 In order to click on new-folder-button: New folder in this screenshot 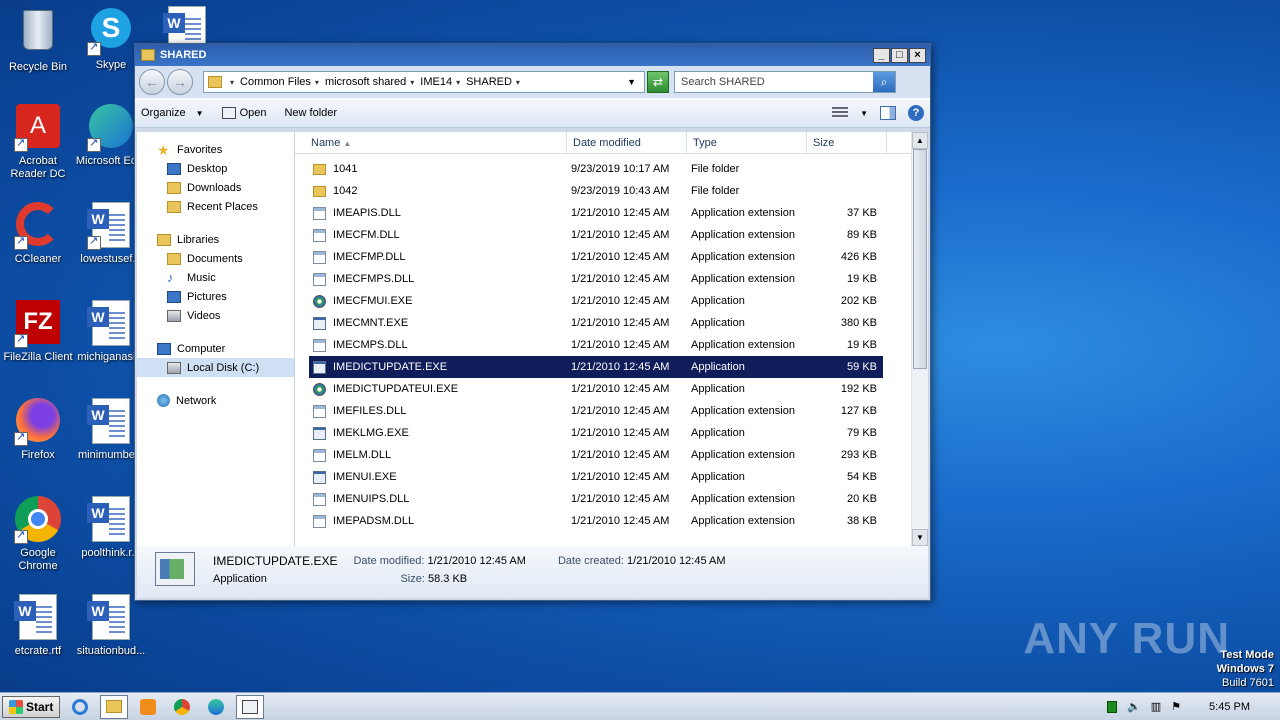, I will do `click(310, 113)`.